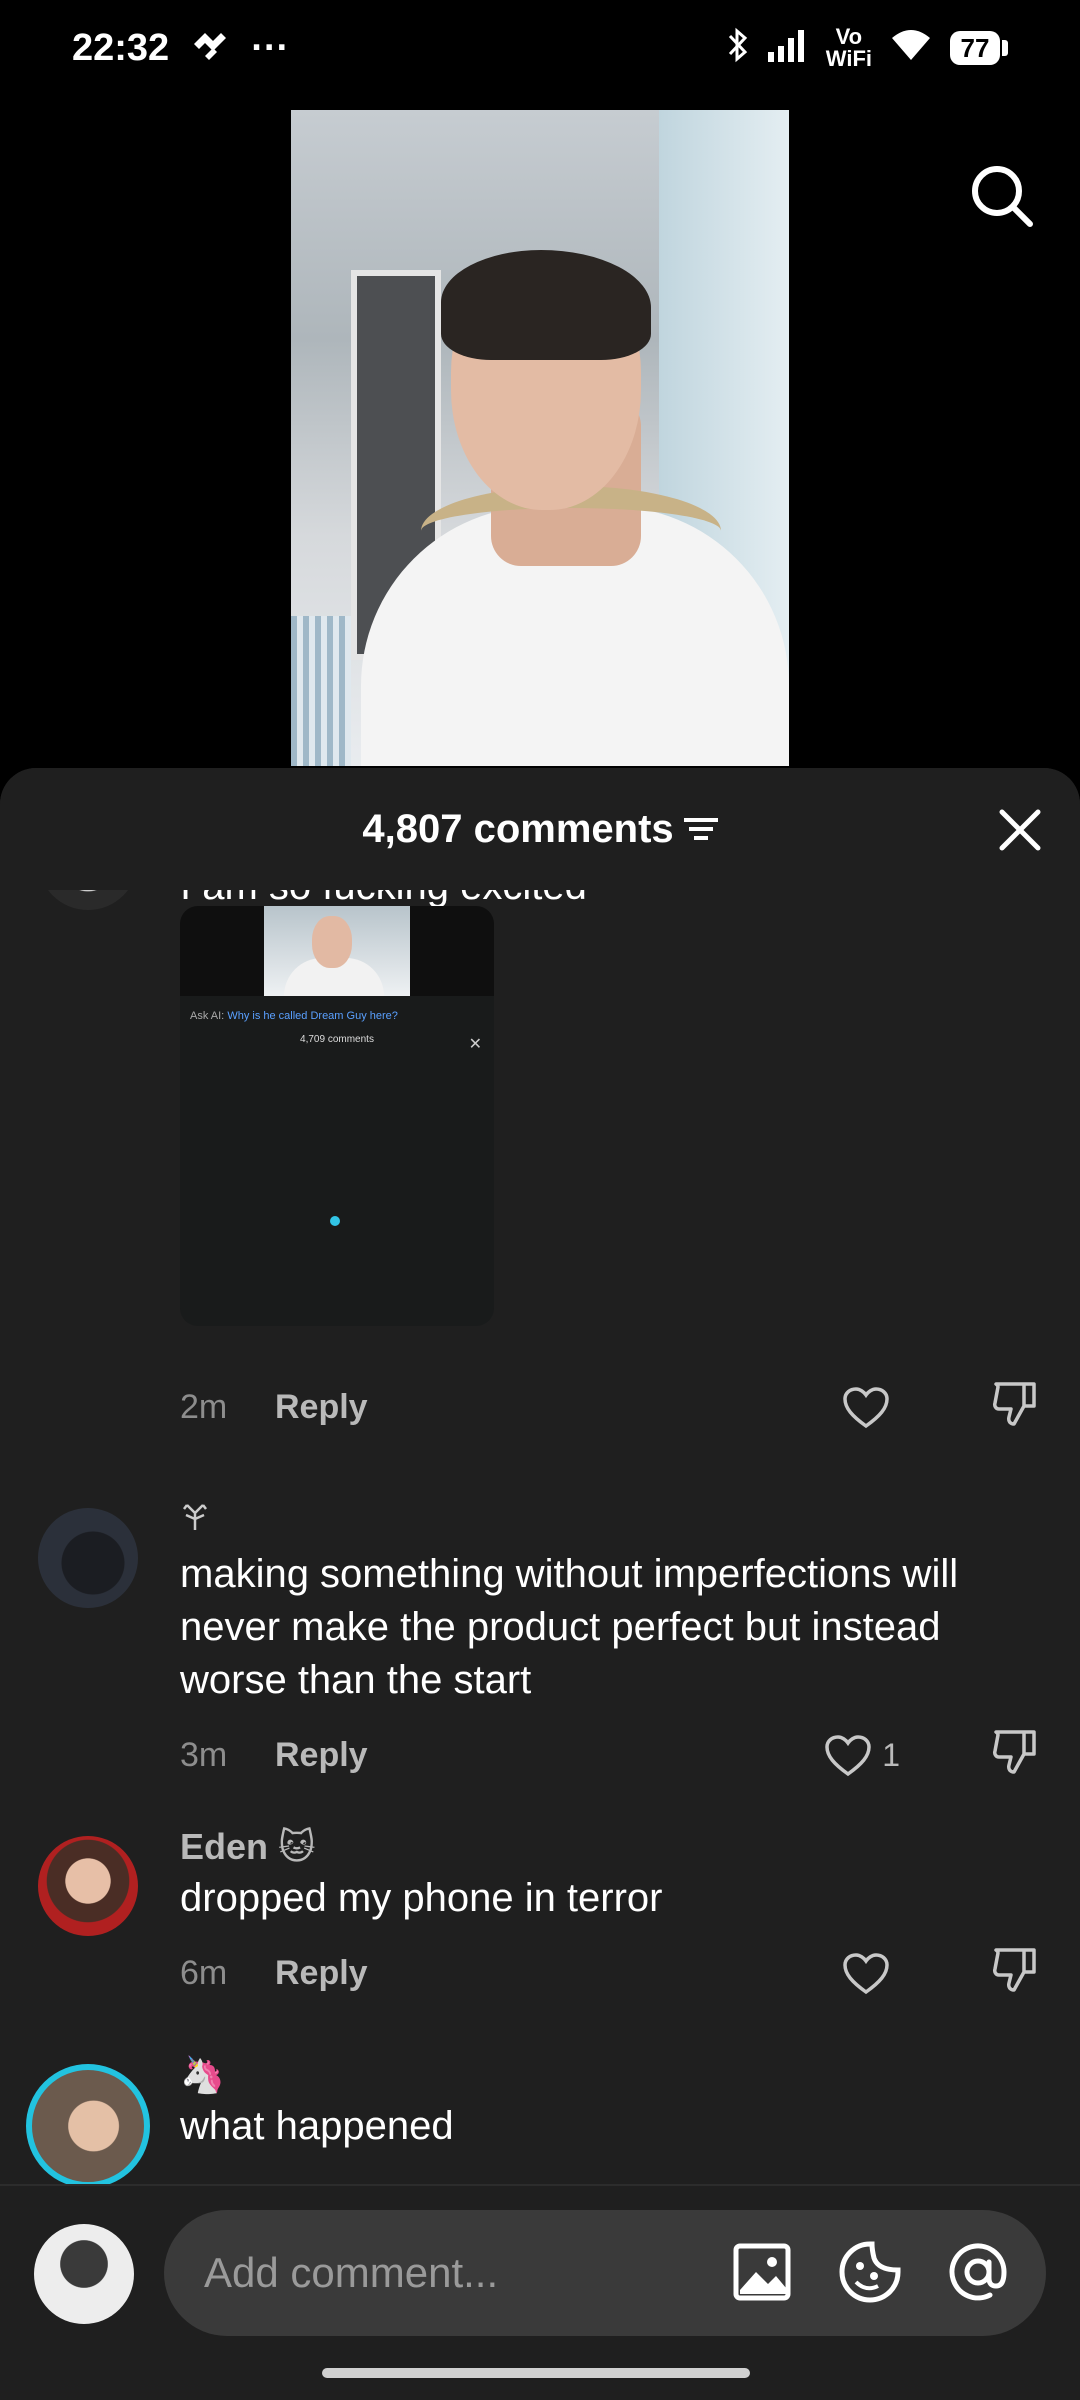 Image resolution: width=1080 pixels, height=2400 pixels. I want to click on avatar-with-story-ring, so click(88, 2126).